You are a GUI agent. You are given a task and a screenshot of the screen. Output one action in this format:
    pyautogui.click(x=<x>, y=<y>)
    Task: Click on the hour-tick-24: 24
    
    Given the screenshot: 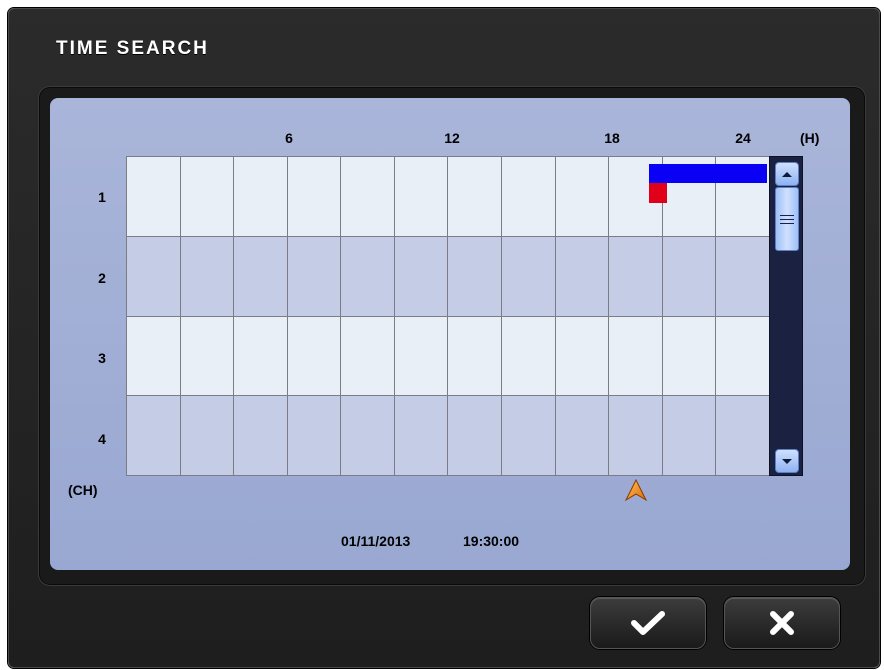 What is the action you would take?
    pyautogui.click(x=743, y=138)
    